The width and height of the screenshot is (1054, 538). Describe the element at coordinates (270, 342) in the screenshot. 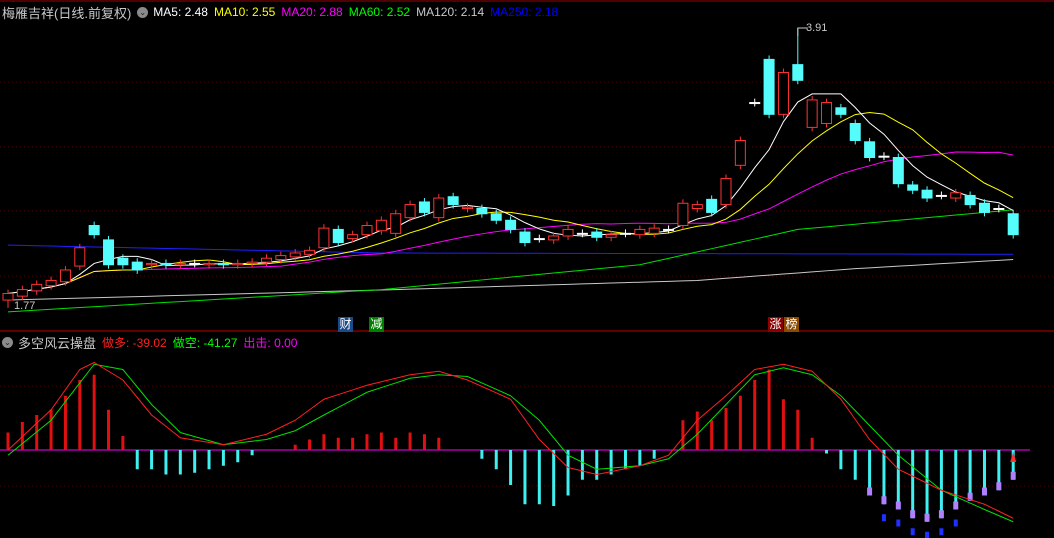

I see `strike-value: 出击: 0.00` at that location.